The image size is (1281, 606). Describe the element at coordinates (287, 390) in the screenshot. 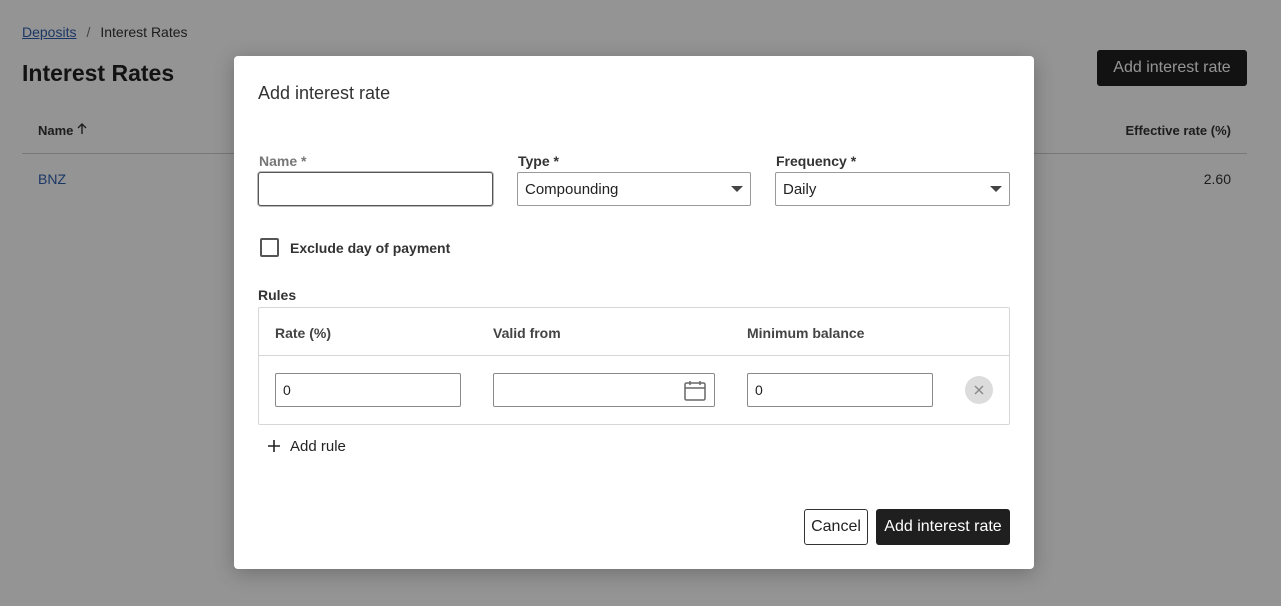

I see `rate-input-value: 0` at that location.